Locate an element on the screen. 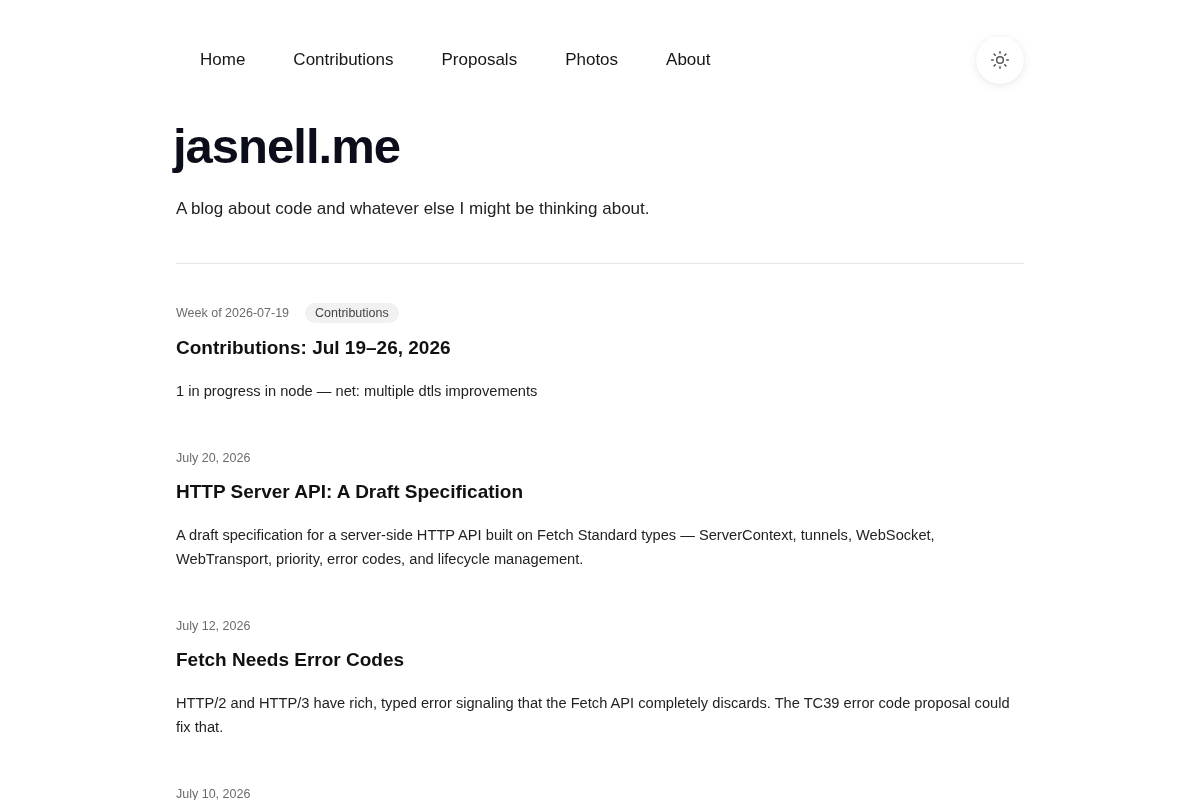  post-date: Week of 2026-07-19 is located at coordinates (233, 313).